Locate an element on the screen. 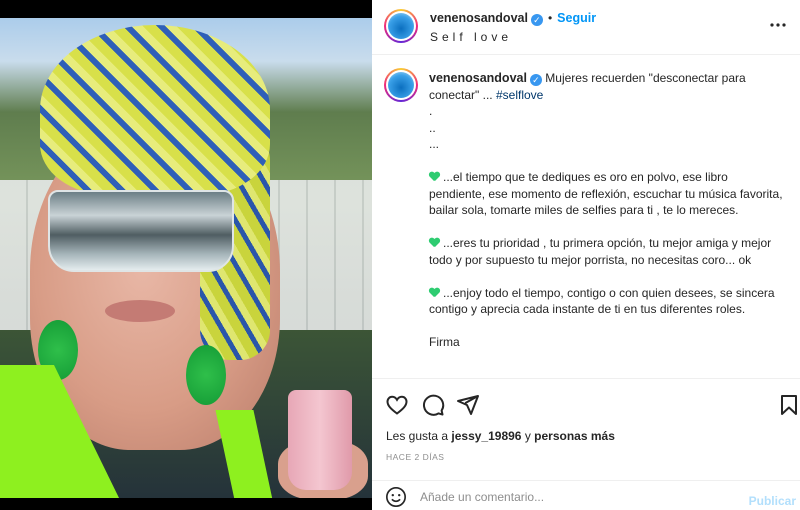 The image size is (800, 510). pink-cup is located at coordinates (320, 440).